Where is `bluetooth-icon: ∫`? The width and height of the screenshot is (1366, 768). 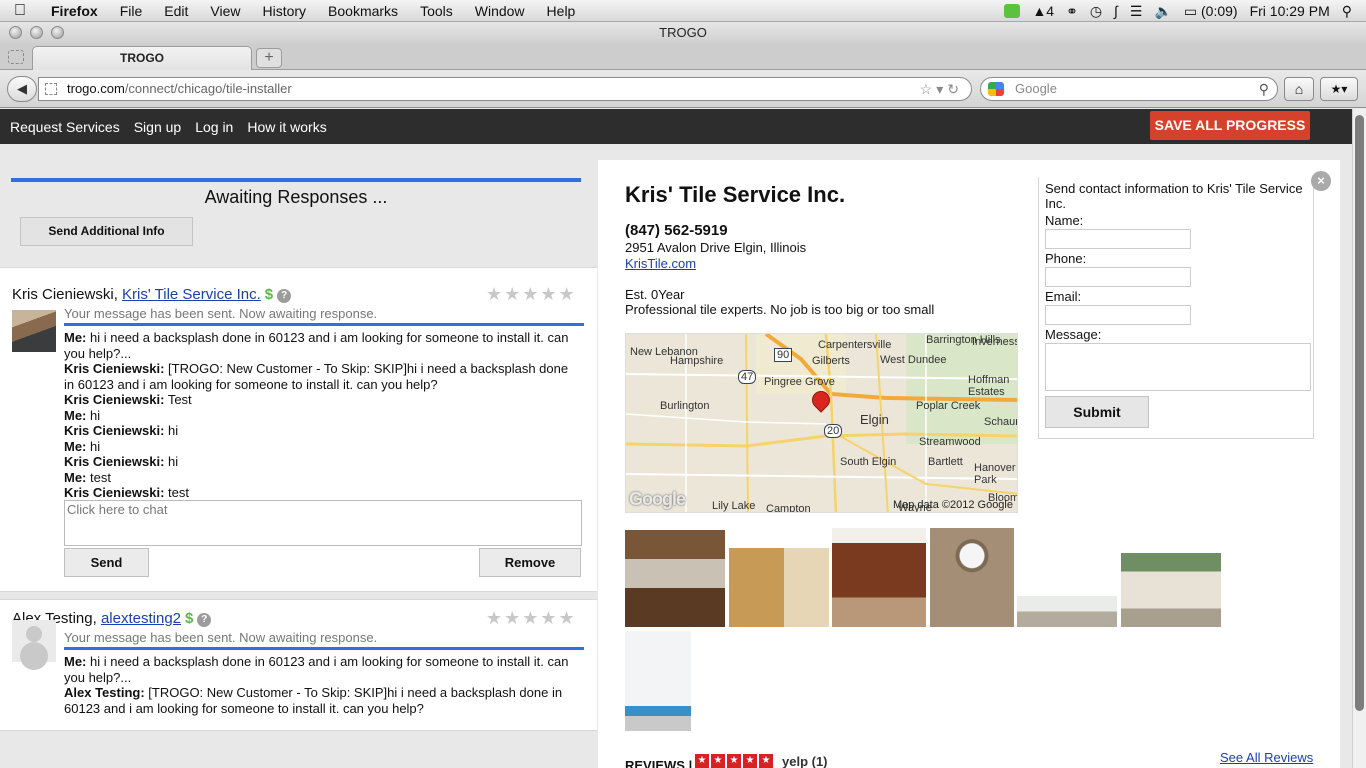
bluetooth-icon: ∫ is located at coordinates (1116, 11).